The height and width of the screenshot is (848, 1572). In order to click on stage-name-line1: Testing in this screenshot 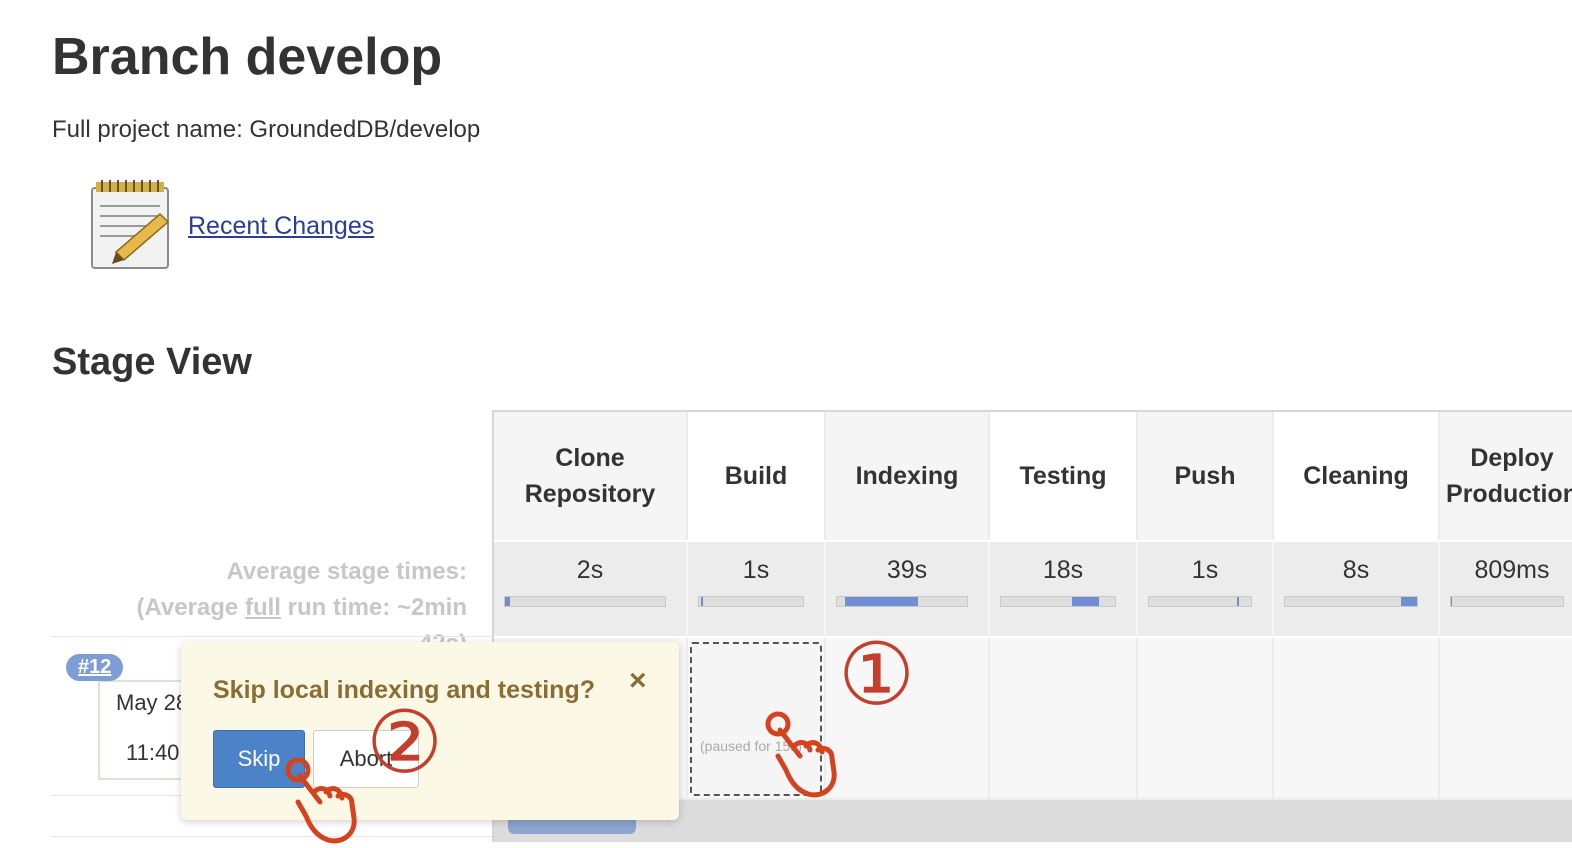, I will do `click(1063, 476)`.